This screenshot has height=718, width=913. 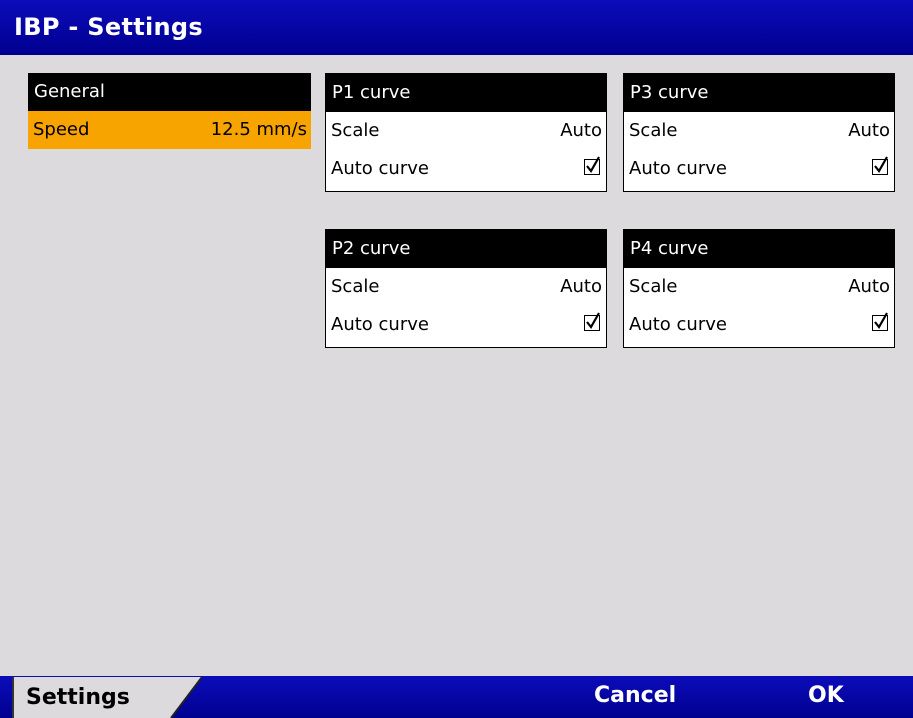 I want to click on p1-auto-curve-label: Auto curve, so click(x=380, y=168).